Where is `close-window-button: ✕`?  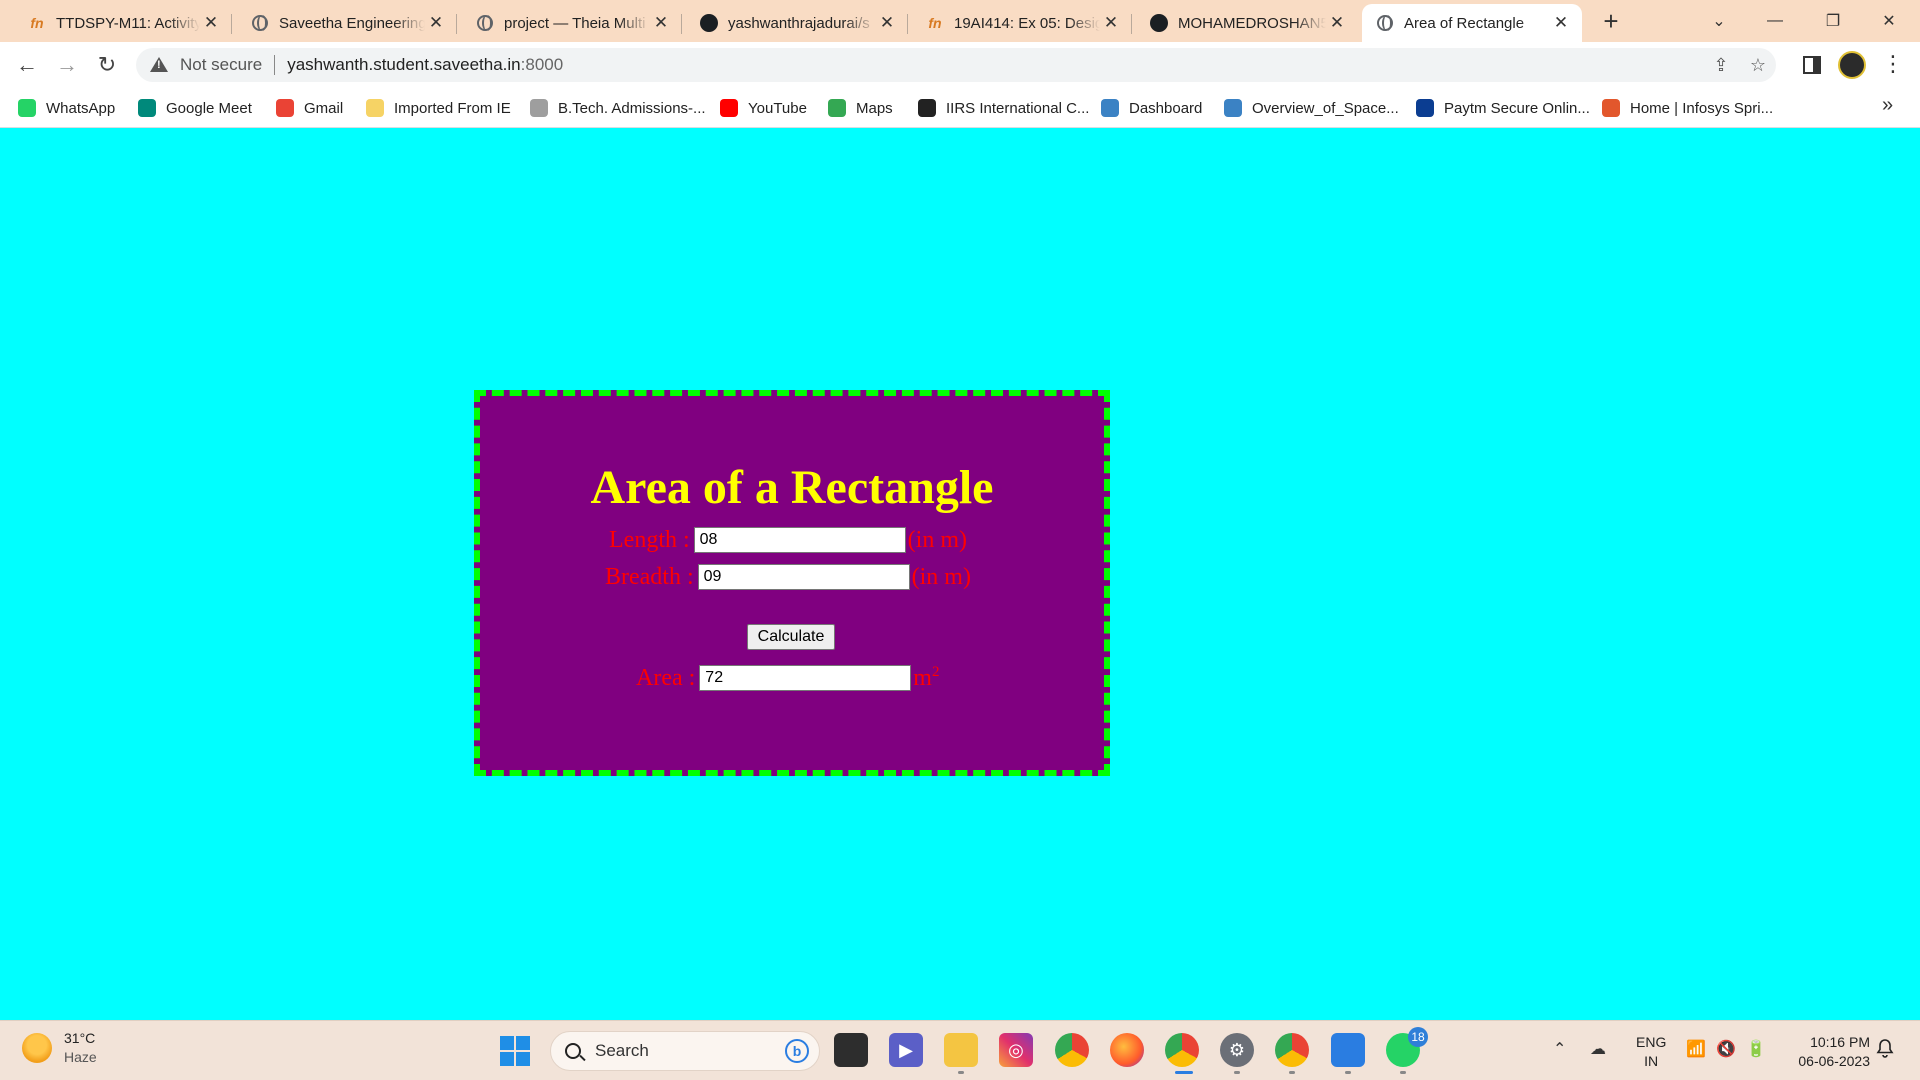 close-window-button: ✕ is located at coordinates (1889, 21).